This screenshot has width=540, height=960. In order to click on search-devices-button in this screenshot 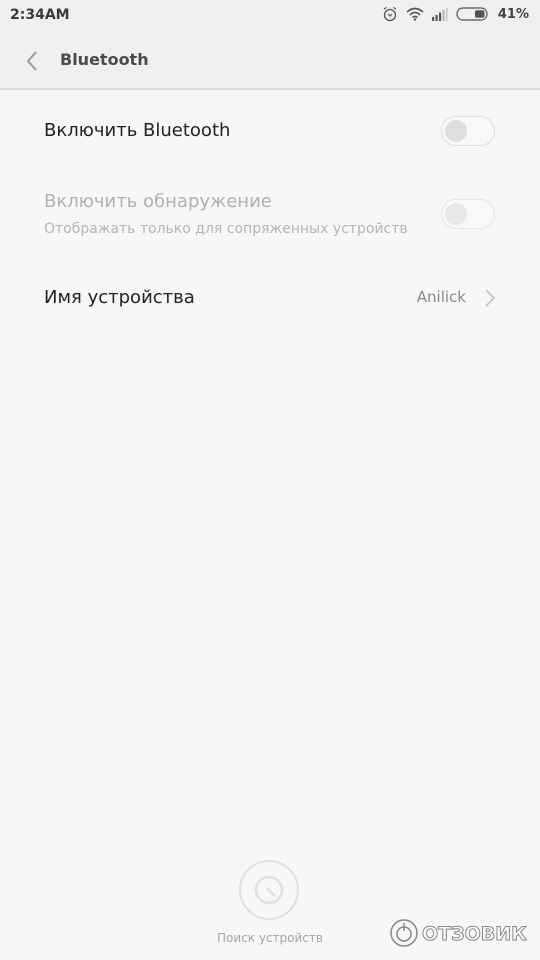, I will do `click(269, 890)`.